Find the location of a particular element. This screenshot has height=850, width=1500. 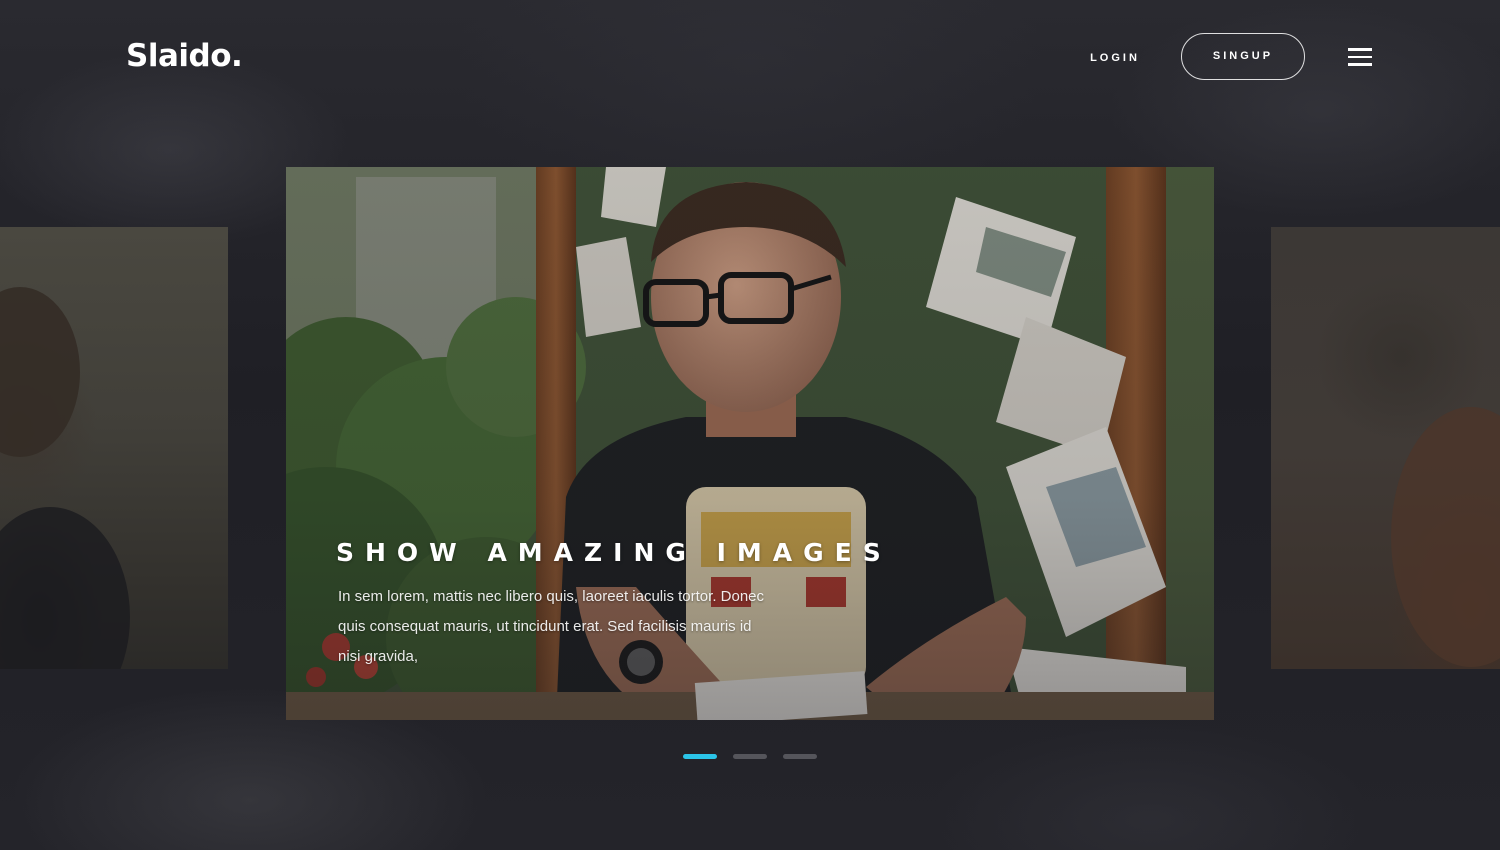

next-slide-person is located at coordinates (1445, 537).